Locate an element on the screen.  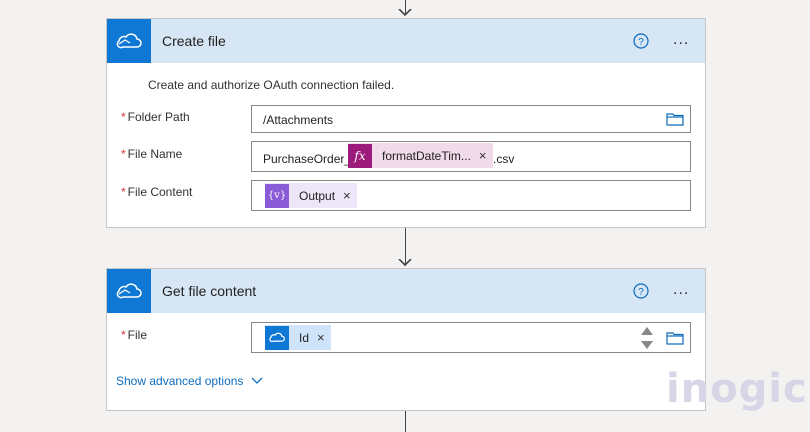
id-token: Id × is located at coordinates (298, 337).